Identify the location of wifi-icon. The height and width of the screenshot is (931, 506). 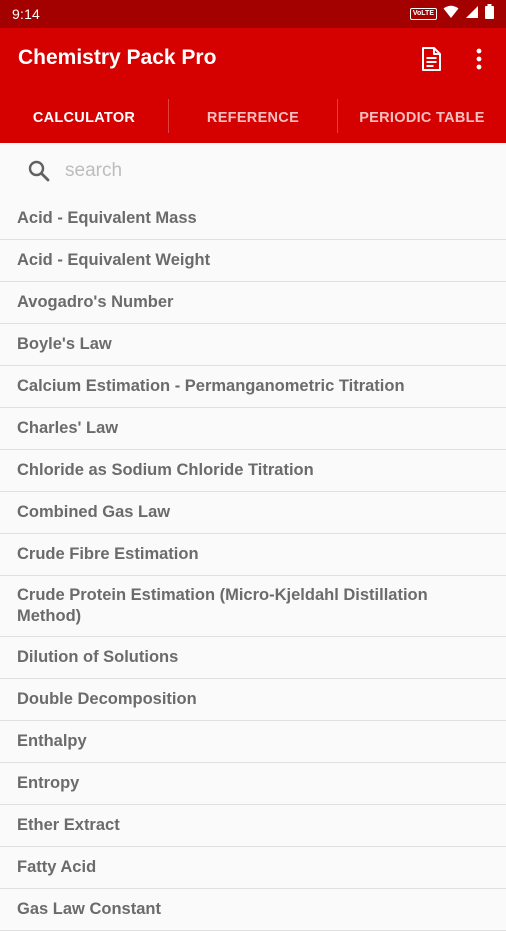
(451, 14).